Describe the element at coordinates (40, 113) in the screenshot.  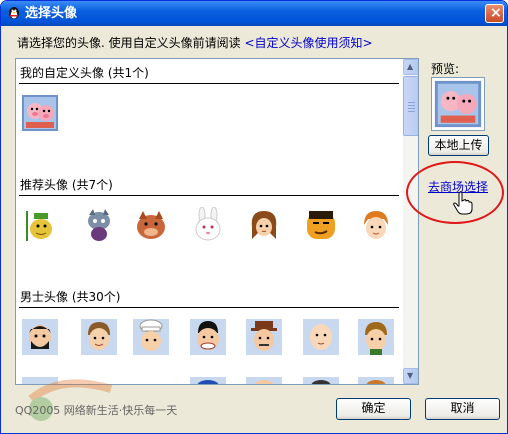
I see `custom-avatar-pigs` at that location.